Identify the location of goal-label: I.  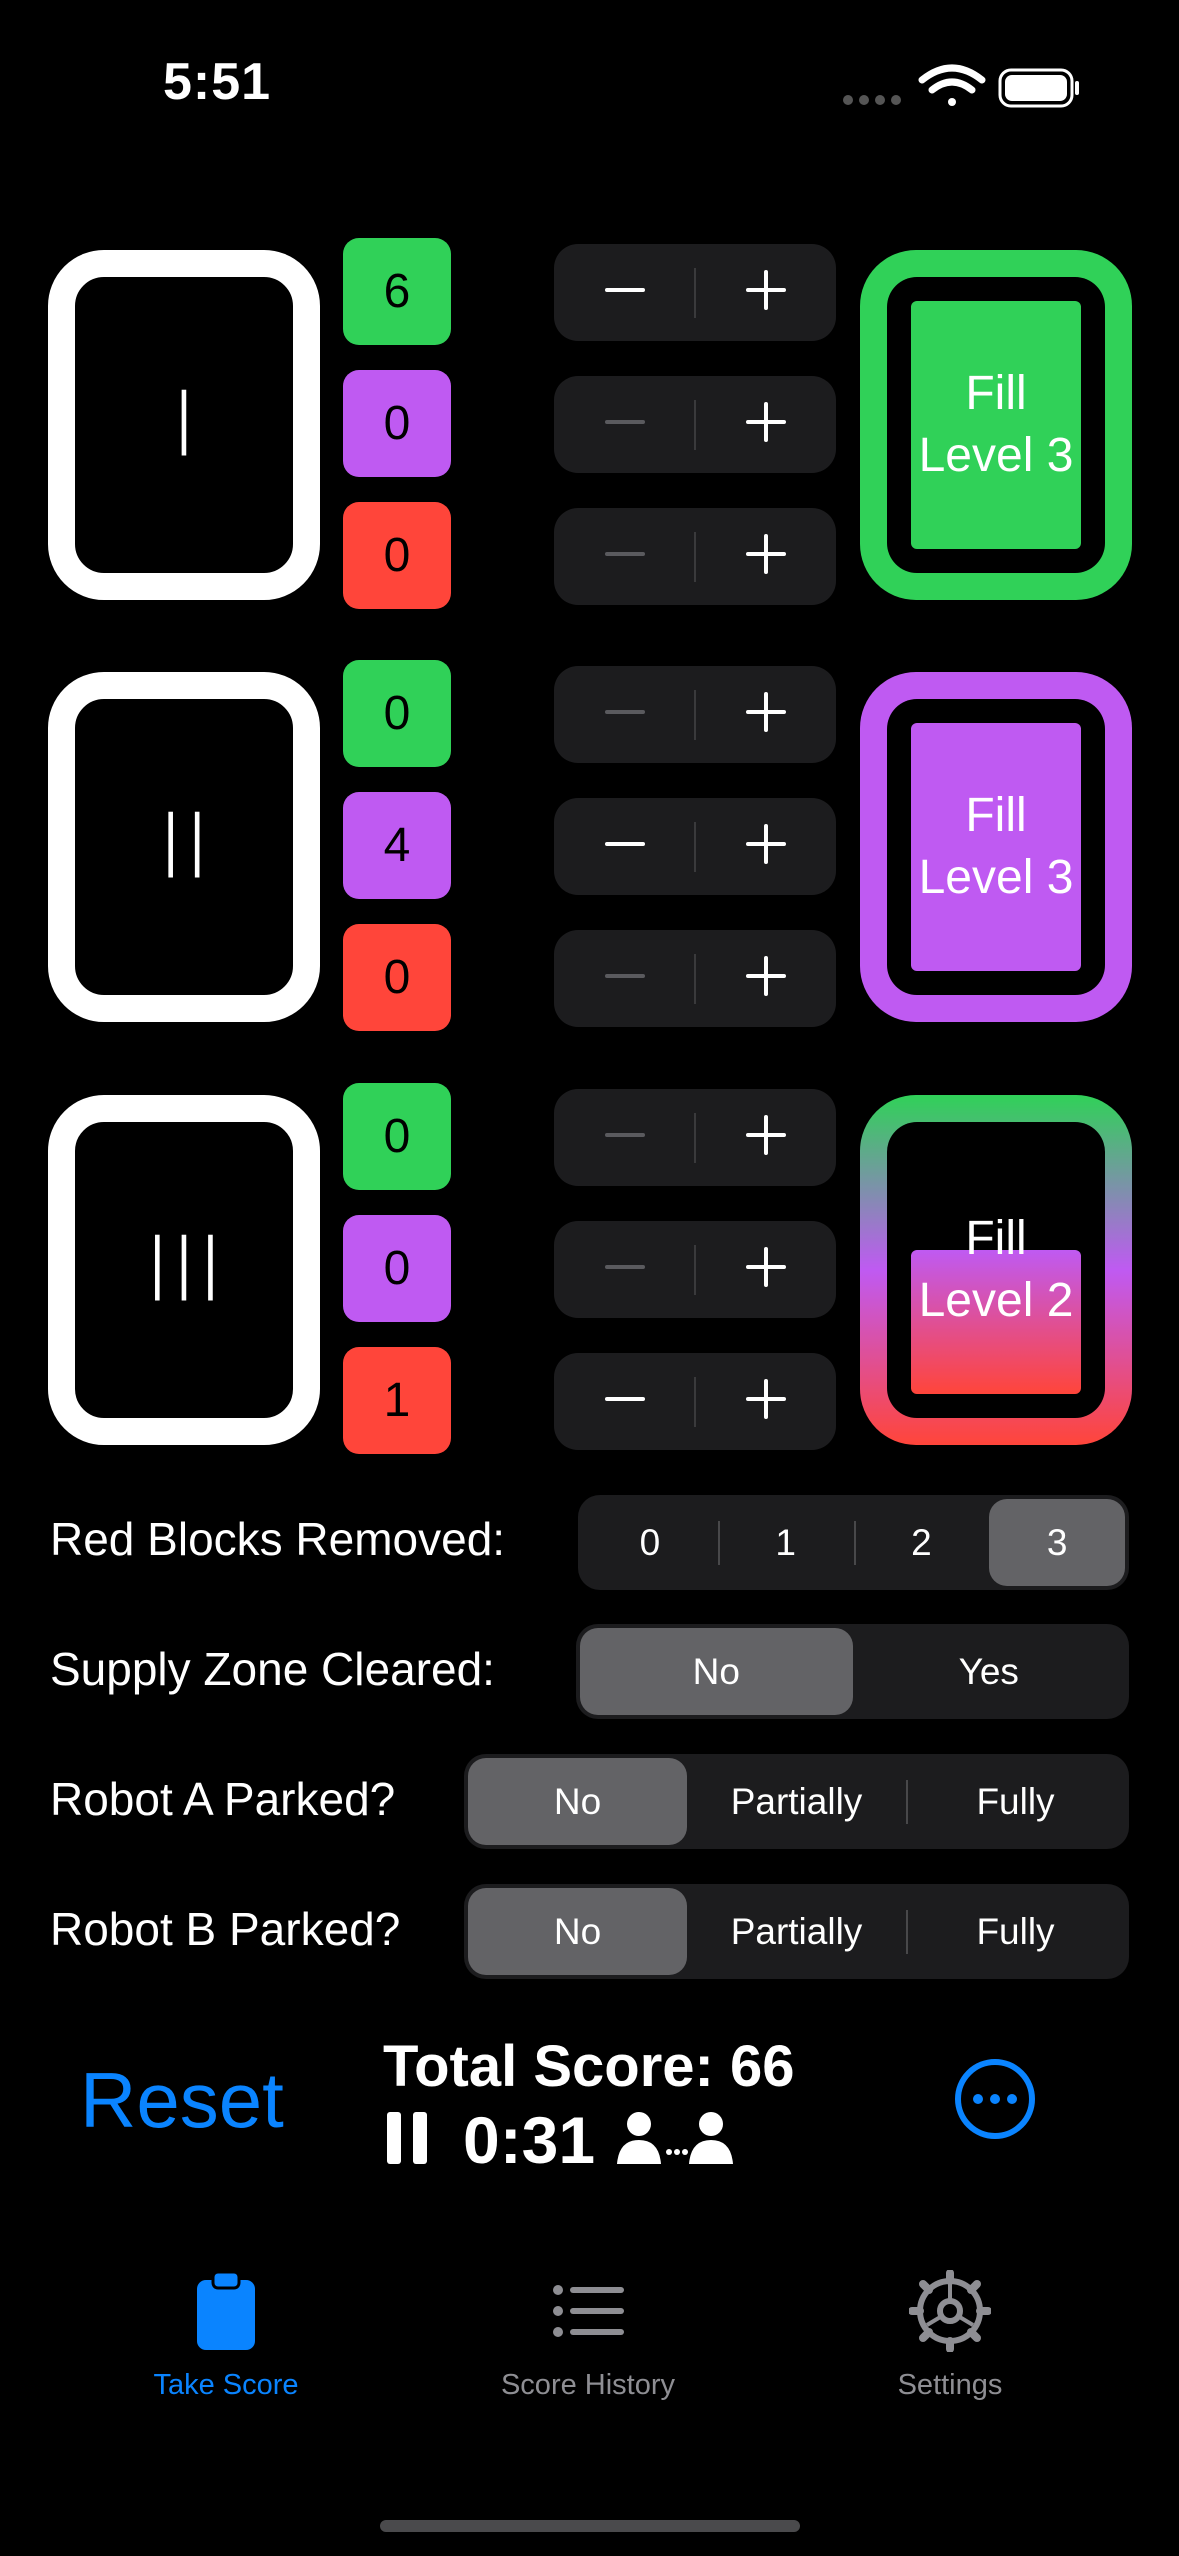
(184, 425).